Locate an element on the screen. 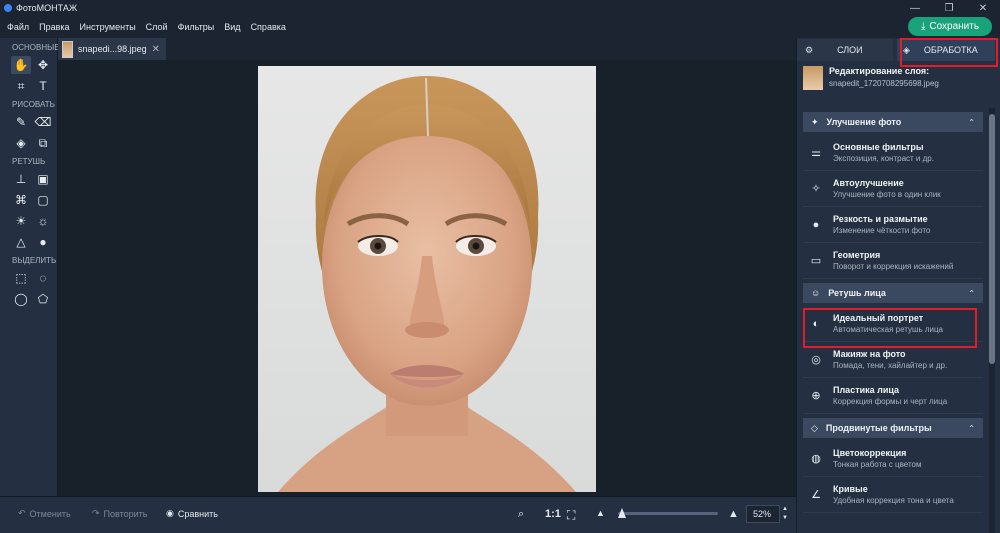 This screenshot has width=1000, height=533. layer-thumbnail is located at coordinates (813, 78).